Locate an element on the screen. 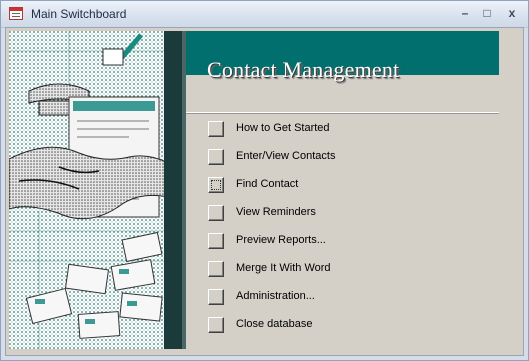 The width and height of the screenshot is (529, 361). page-title: Contact Management is located at coordinates (303, 69).